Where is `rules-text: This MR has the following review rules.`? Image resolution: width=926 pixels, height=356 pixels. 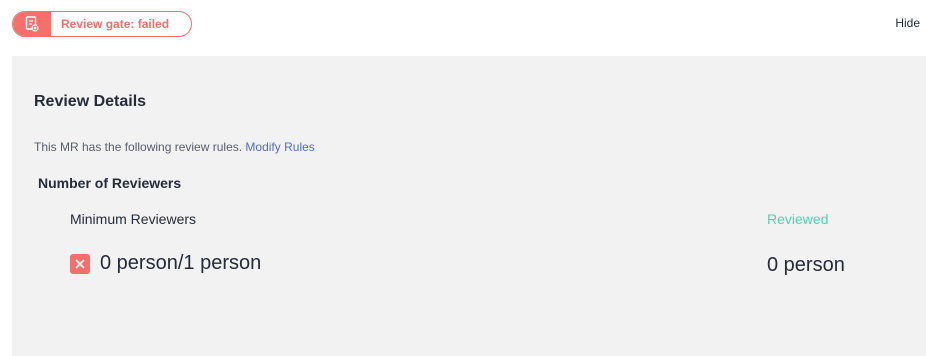 rules-text: This MR has the following review rules. is located at coordinates (138, 147).